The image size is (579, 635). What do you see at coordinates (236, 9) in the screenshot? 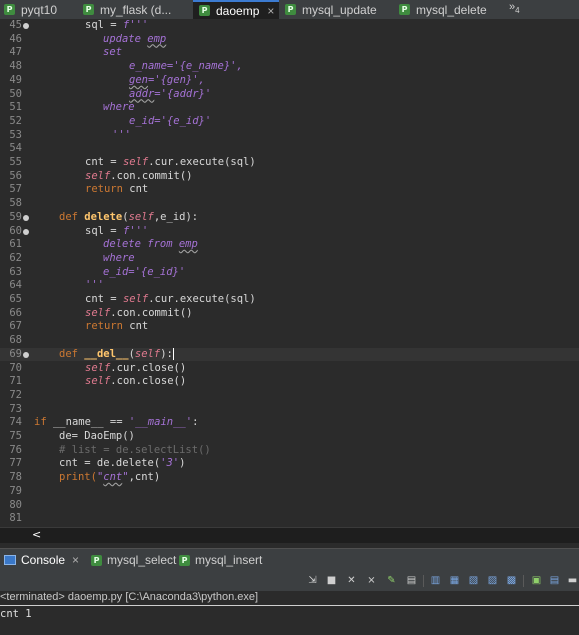
I see `tab-daoemp: P daoemp ×` at bounding box center [236, 9].